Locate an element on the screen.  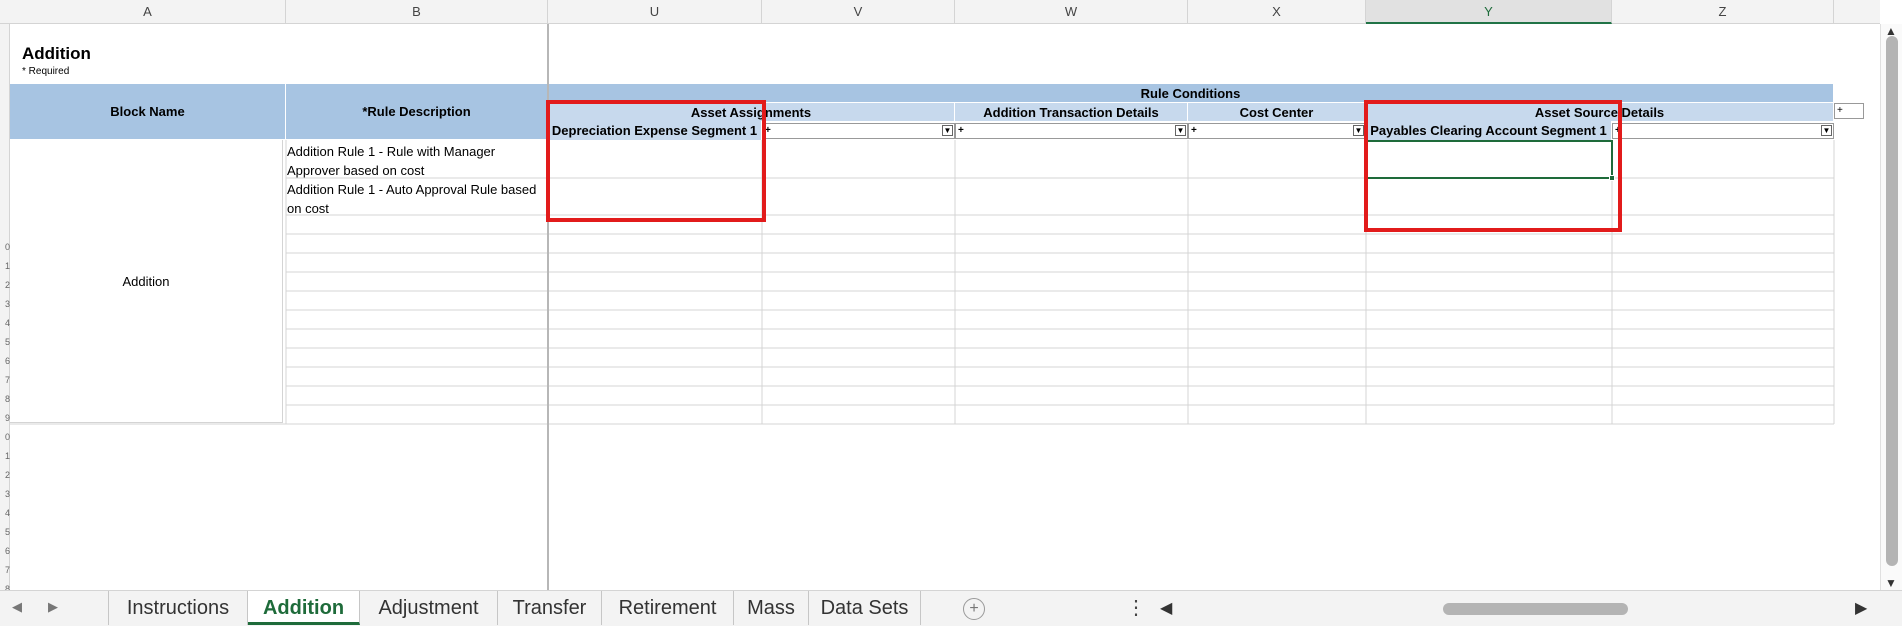
row-number: 8 is located at coordinates (5, 399).